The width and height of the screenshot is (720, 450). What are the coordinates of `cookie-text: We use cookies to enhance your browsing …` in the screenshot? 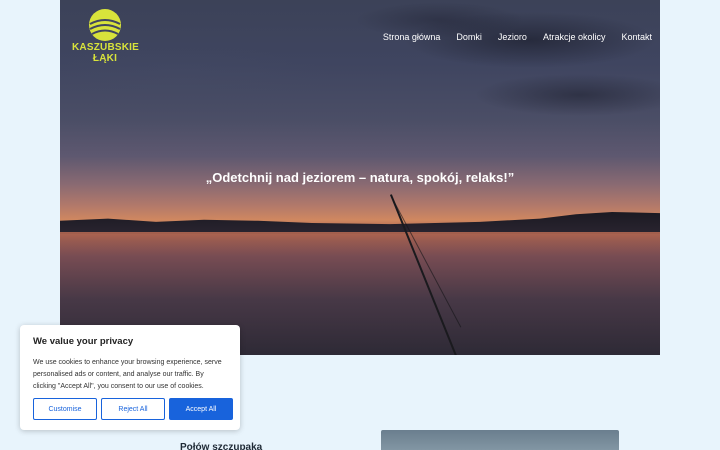 It's located at (127, 374).